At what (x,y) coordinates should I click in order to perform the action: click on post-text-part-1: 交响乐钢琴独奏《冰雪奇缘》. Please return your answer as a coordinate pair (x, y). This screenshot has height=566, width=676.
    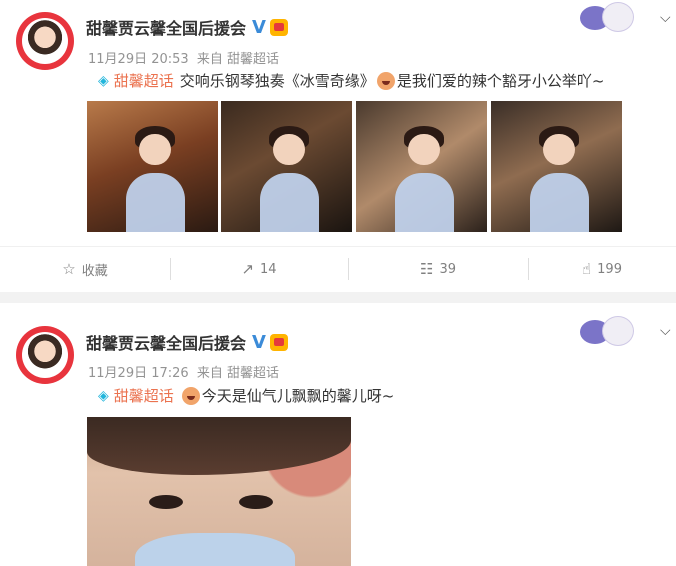
    Looking at the image, I should click on (277, 81).